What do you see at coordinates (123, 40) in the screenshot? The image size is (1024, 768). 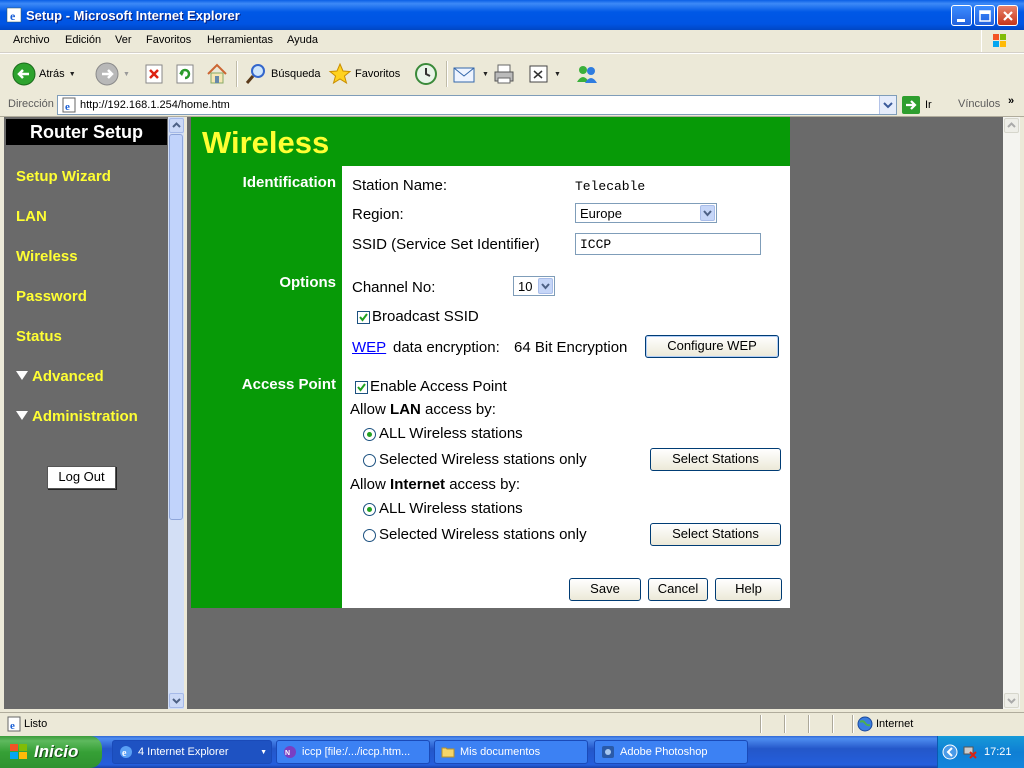 I see `menu-ver: Ver` at bounding box center [123, 40].